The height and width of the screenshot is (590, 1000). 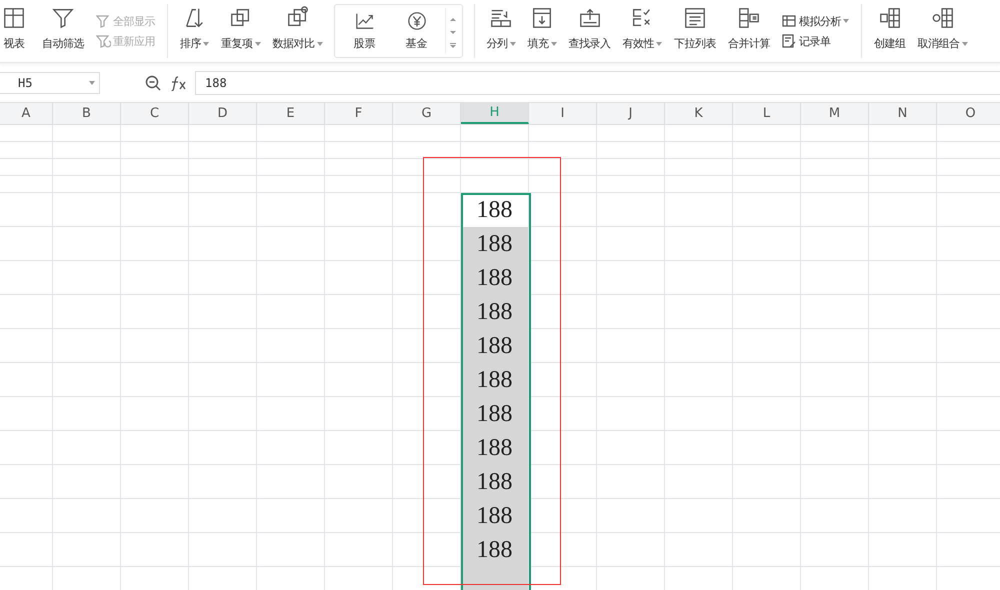 I want to click on toolbar-button: 模拟分析, so click(x=815, y=21).